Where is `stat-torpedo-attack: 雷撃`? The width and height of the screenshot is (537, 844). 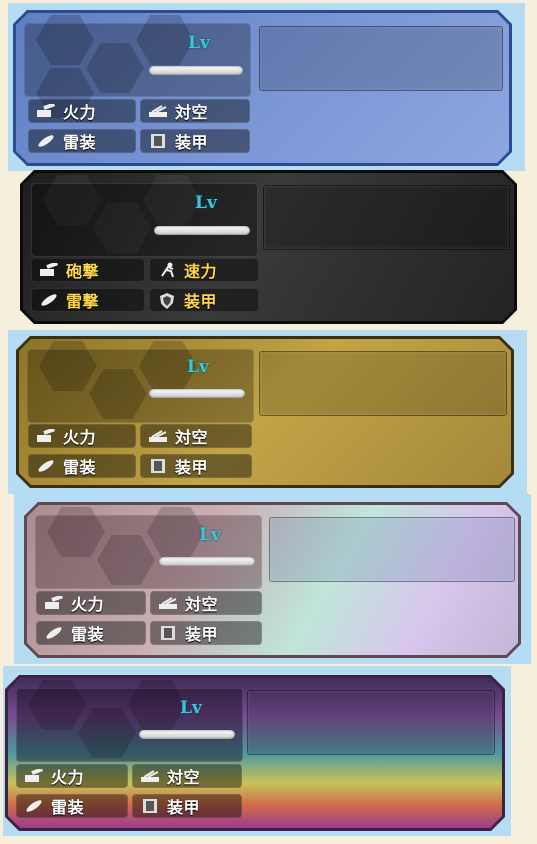 stat-torpedo-attack: 雷撃 is located at coordinates (88, 300).